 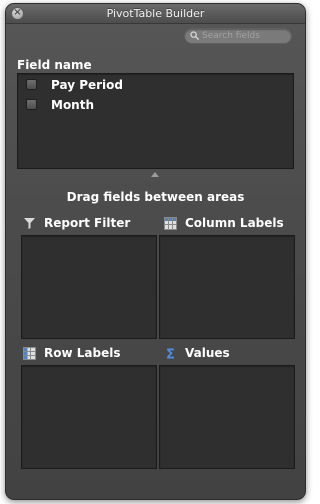 What do you see at coordinates (89, 287) in the screenshot?
I see `report-filter-drop-zone` at bounding box center [89, 287].